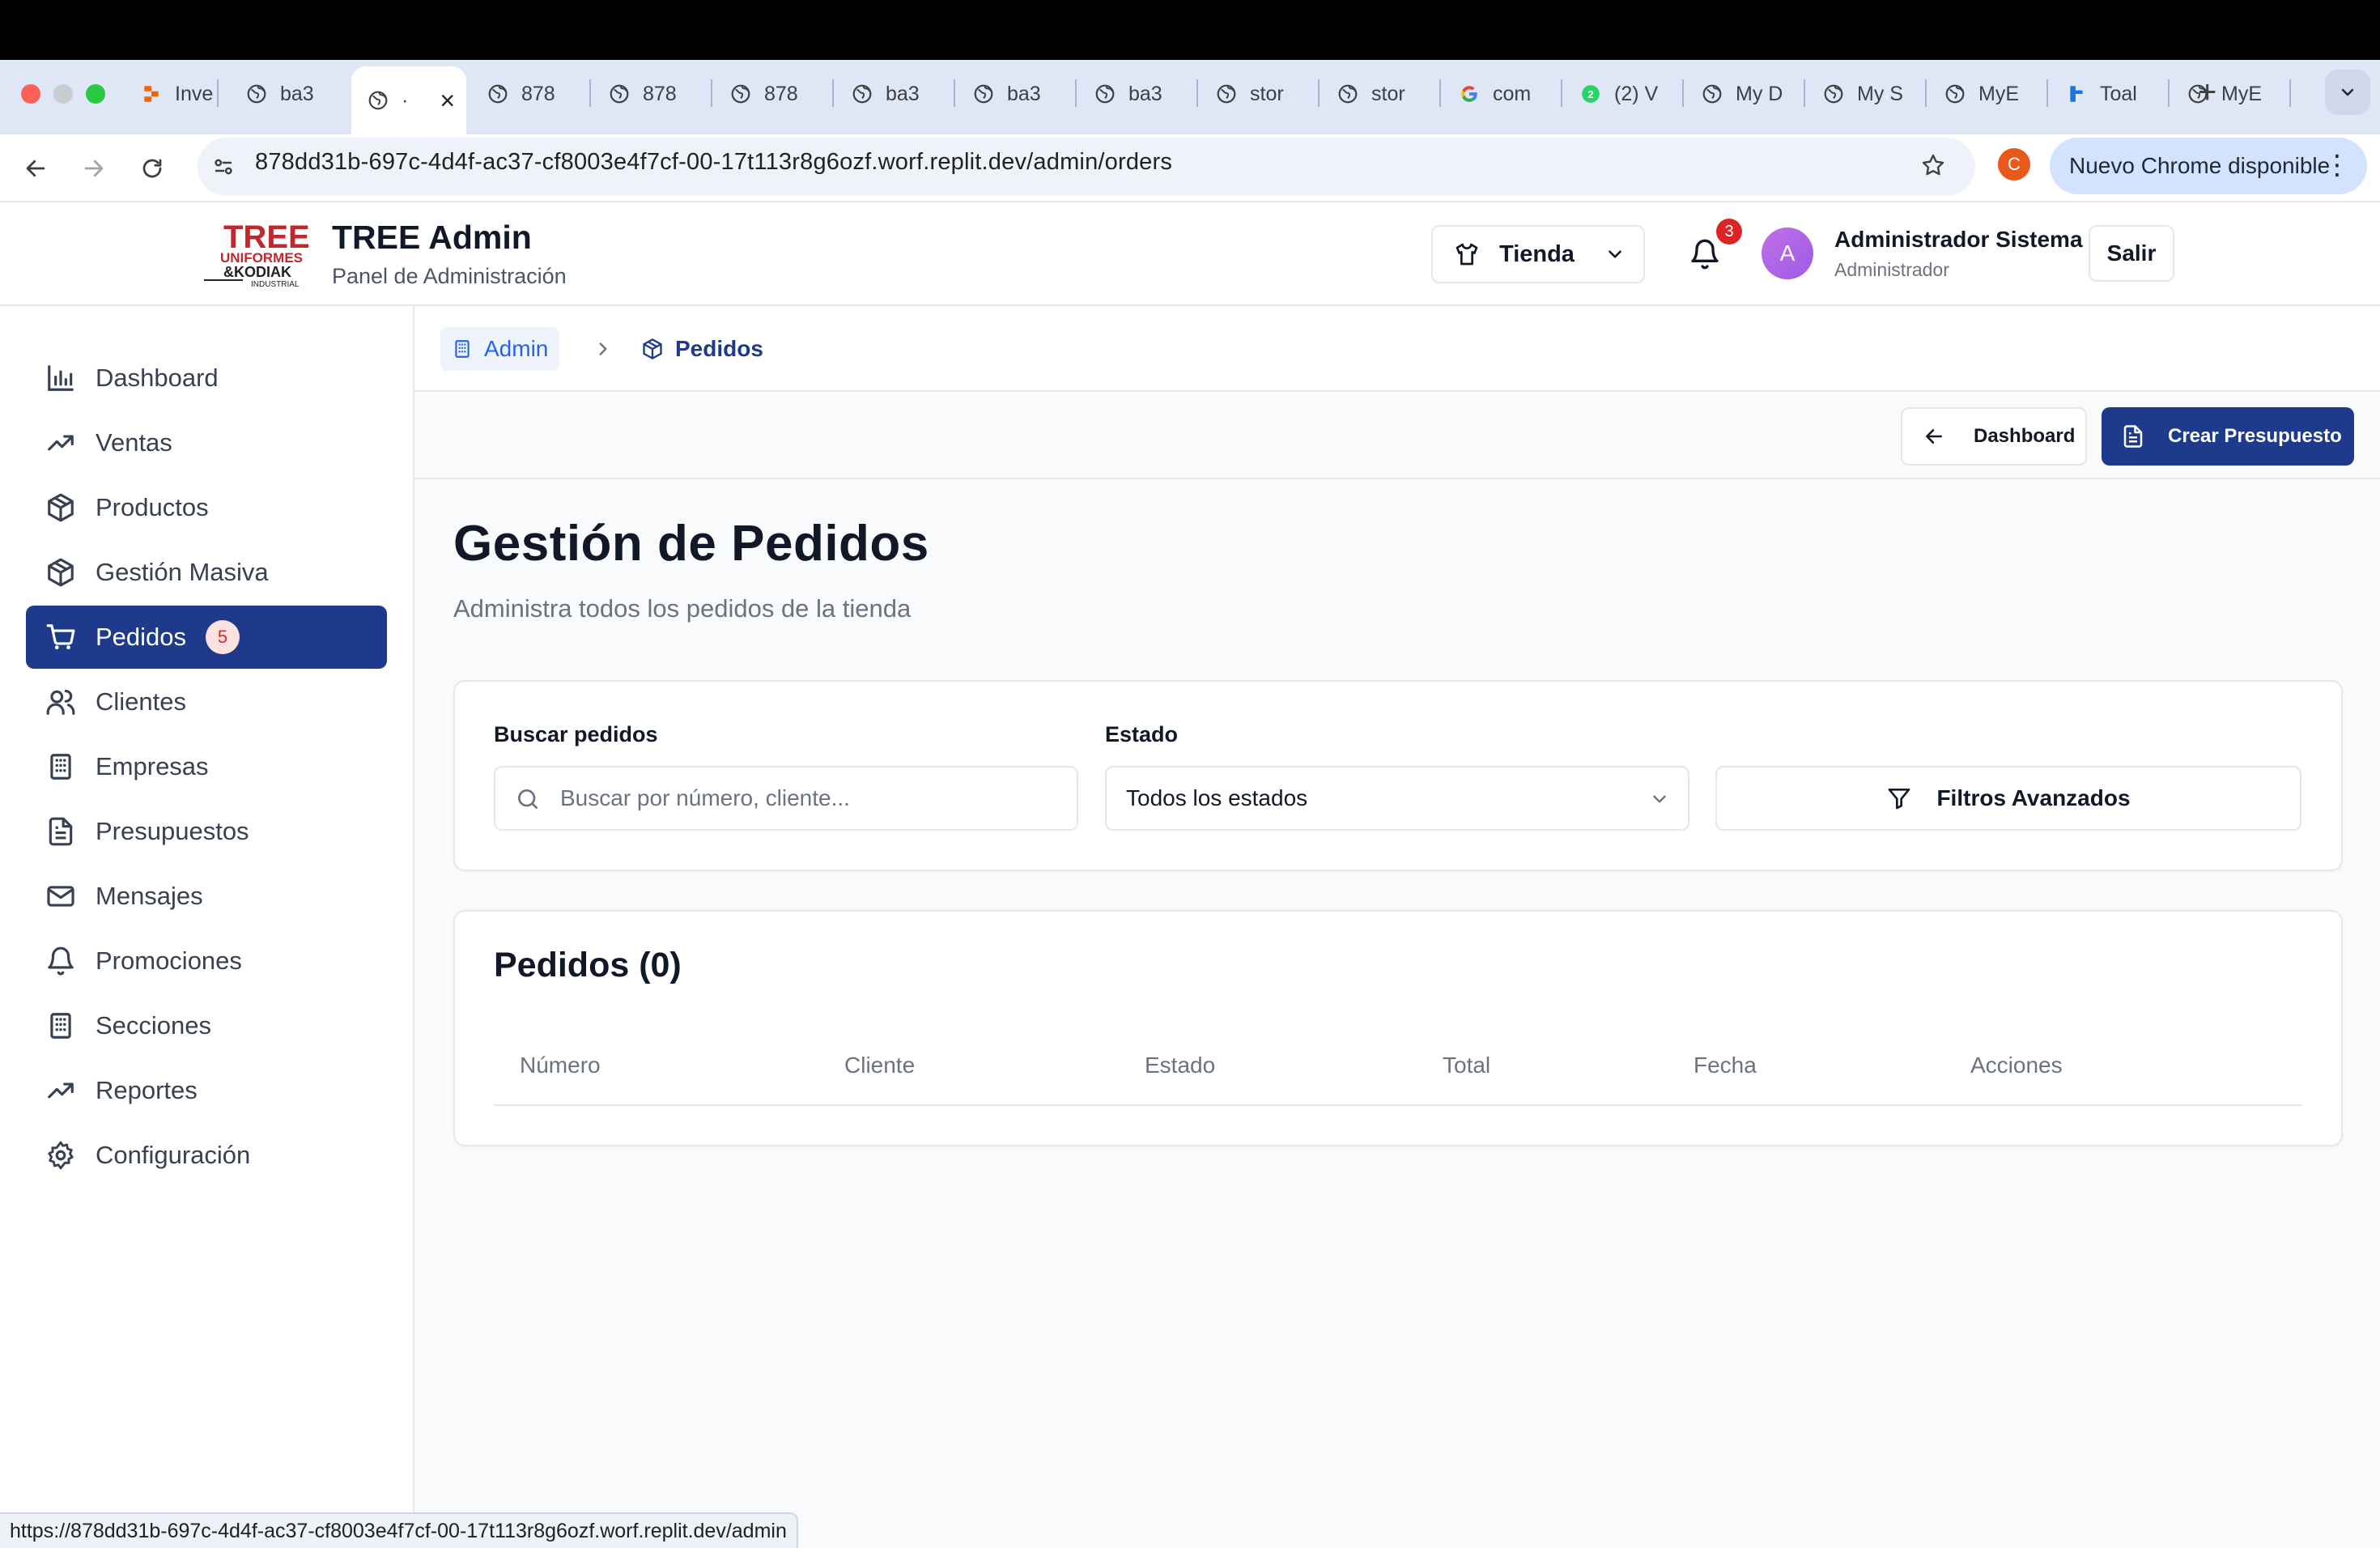 Image resolution: width=2380 pixels, height=1548 pixels. I want to click on status-select-value: Todos los estados, so click(1217, 797).